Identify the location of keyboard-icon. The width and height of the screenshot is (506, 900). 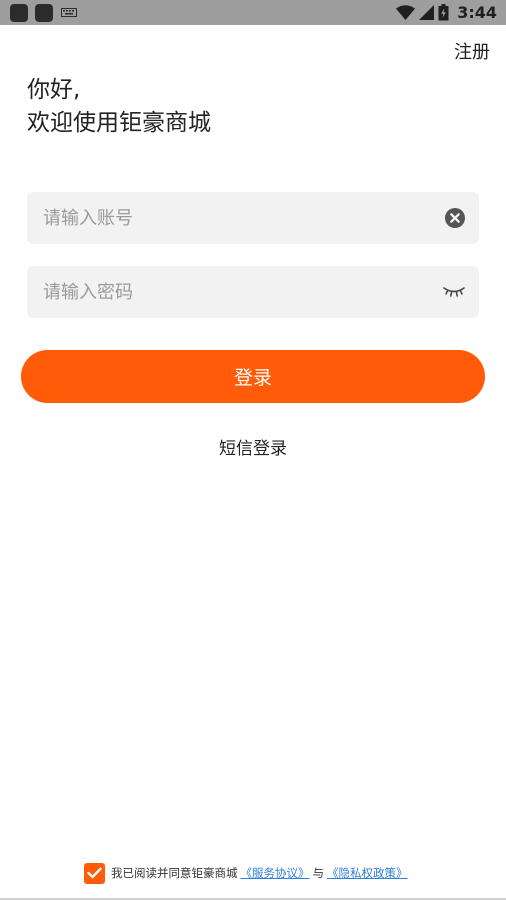
(69, 12).